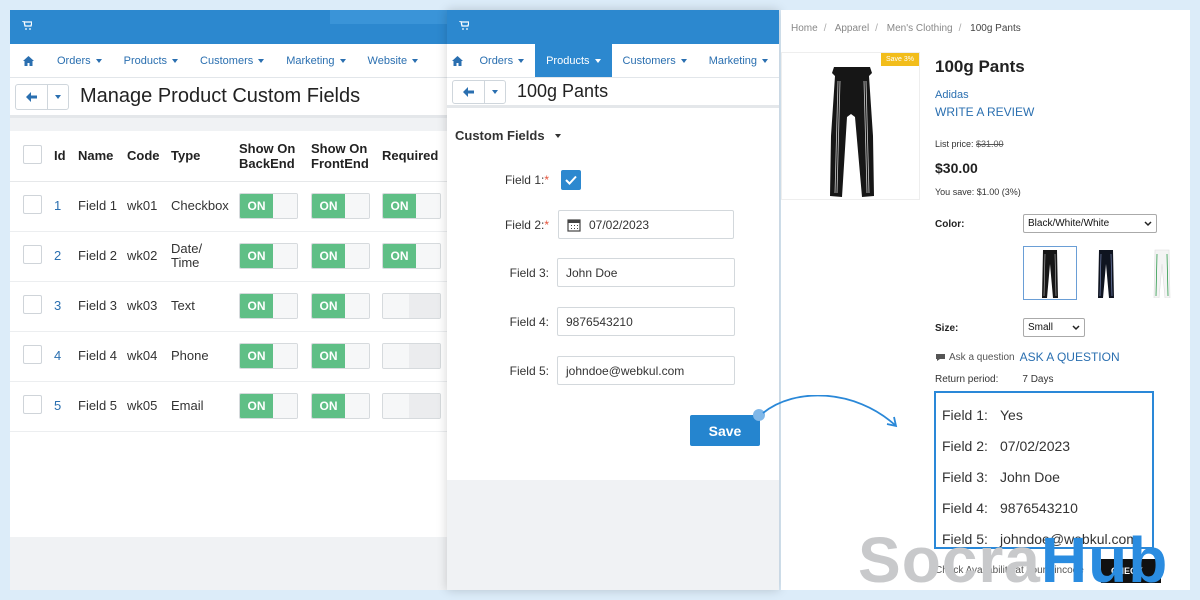 The width and height of the screenshot is (1200, 600). I want to click on table-row: 5 Field 5 wk05 Email ON ON, so click(230, 406).